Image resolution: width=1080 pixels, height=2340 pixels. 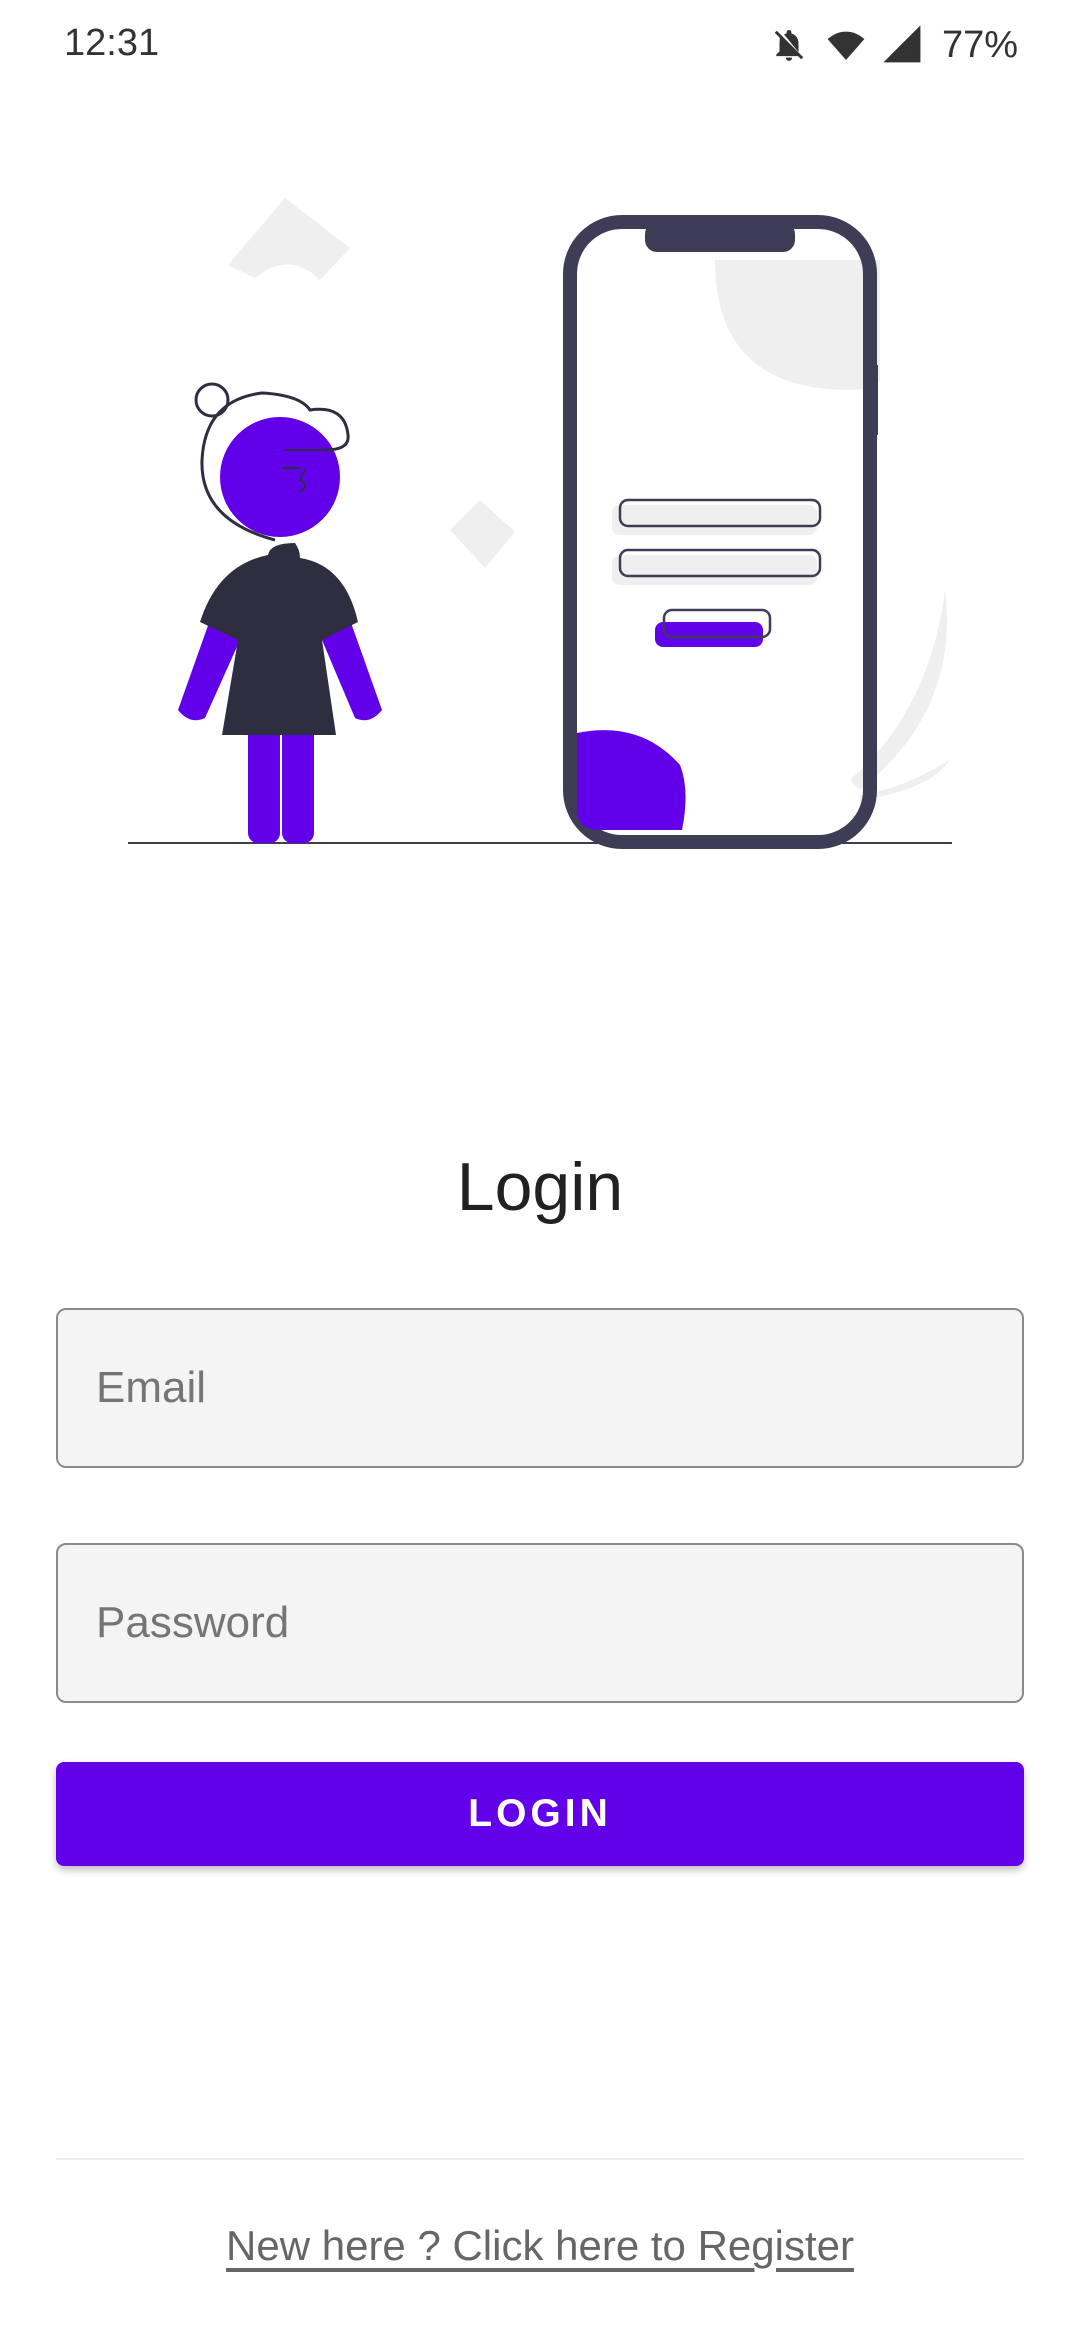 What do you see at coordinates (482, 534) in the screenshot?
I see `decorative-diamond` at bounding box center [482, 534].